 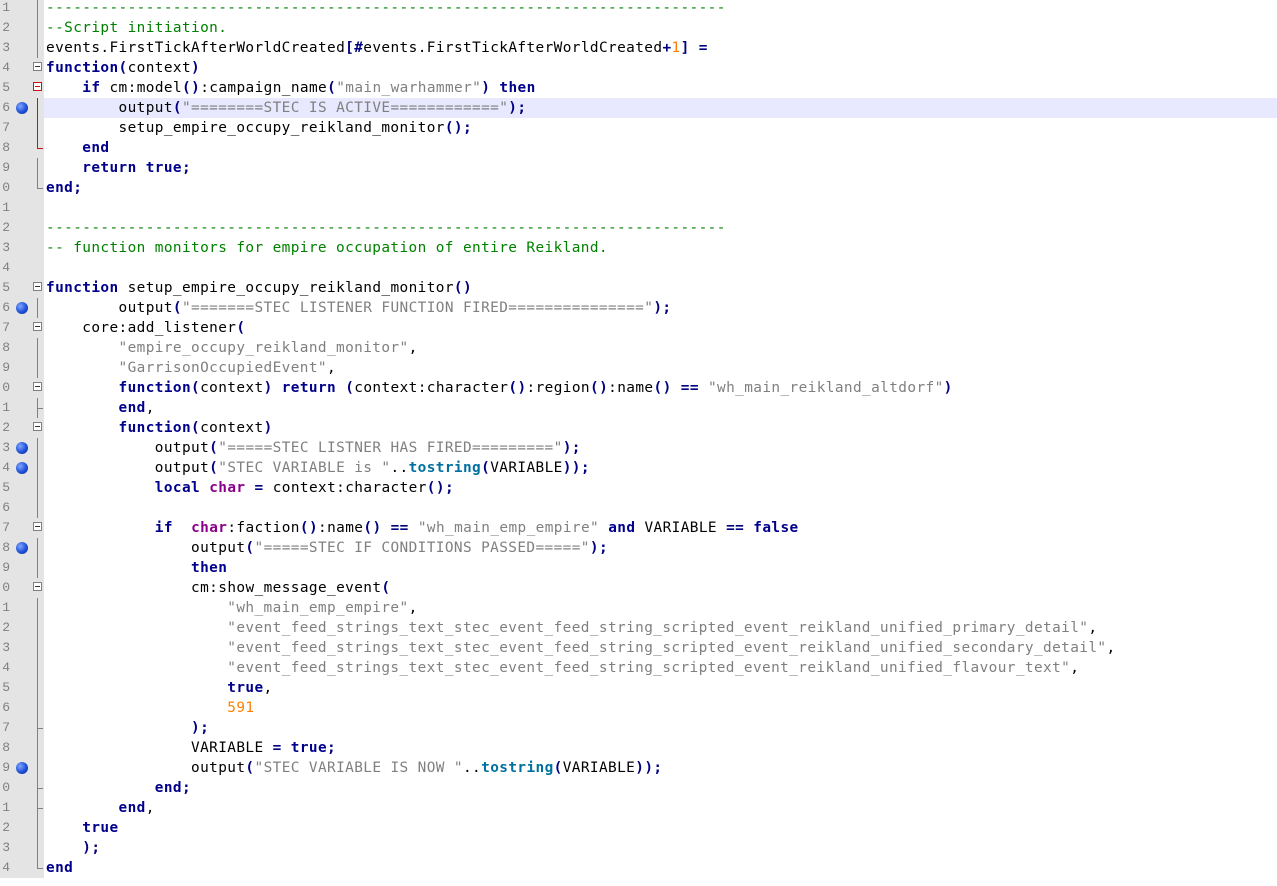 What do you see at coordinates (638, 588) in the screenshot?
I see `code-line: 0 cm:show_message_event(` at bounding box center [638, 588].